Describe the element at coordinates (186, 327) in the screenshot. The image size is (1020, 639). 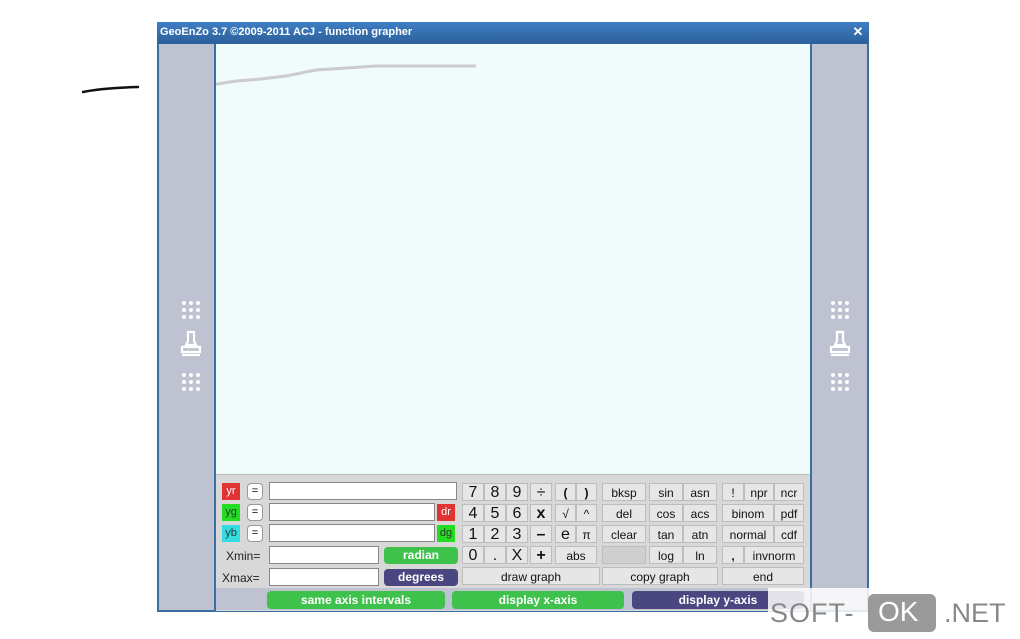
I see `left-side-panel` at that location.